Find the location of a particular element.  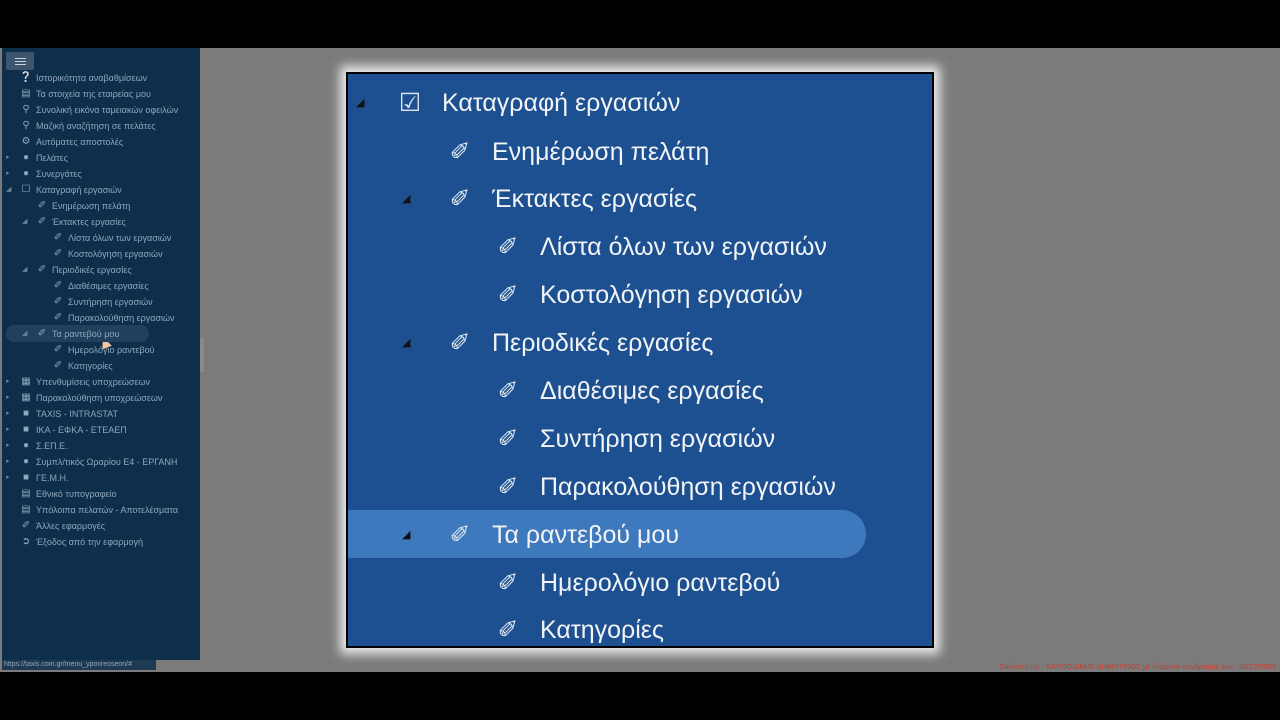

zoom-item-all-tasks-list: ✐ Λίστα όλων των εργασιών is located at coordinates (660, 247).